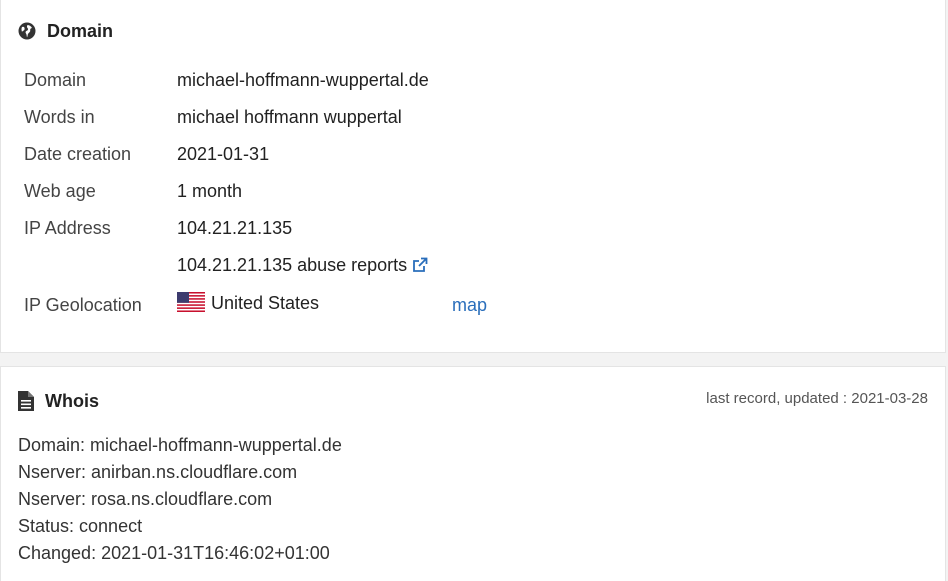  I want to click on words-in-label: Words in, so click(59, 117).